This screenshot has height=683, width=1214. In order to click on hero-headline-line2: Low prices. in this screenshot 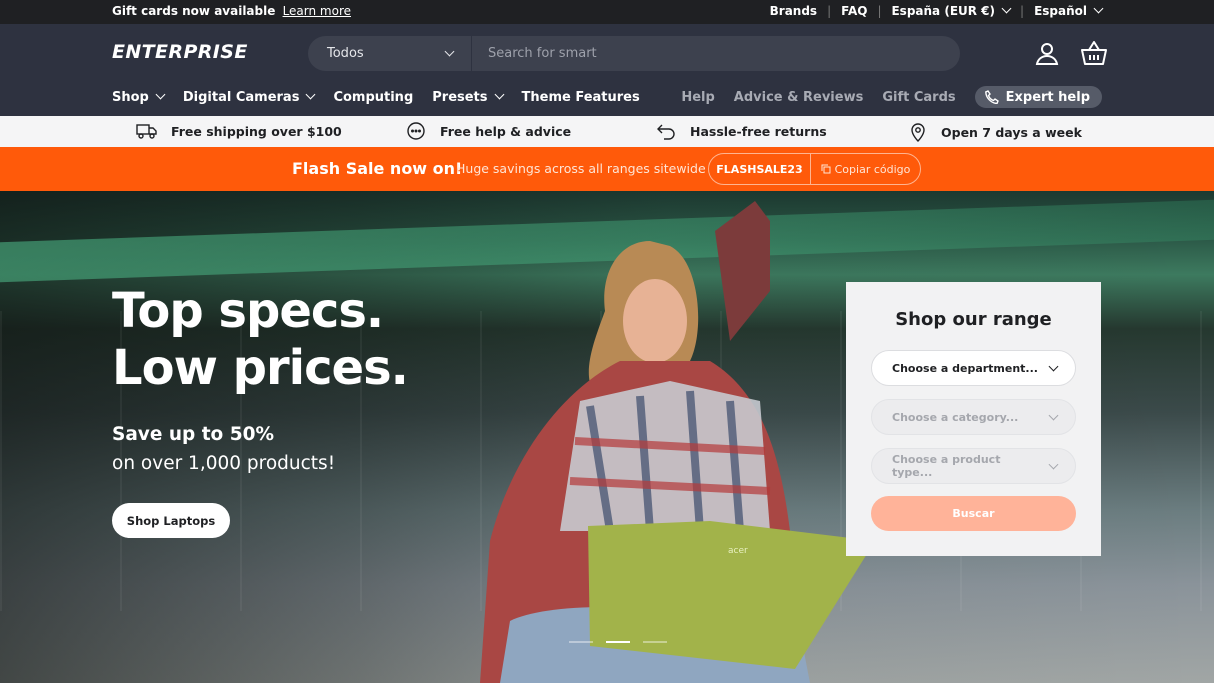, I will do `click(260, 368)`.